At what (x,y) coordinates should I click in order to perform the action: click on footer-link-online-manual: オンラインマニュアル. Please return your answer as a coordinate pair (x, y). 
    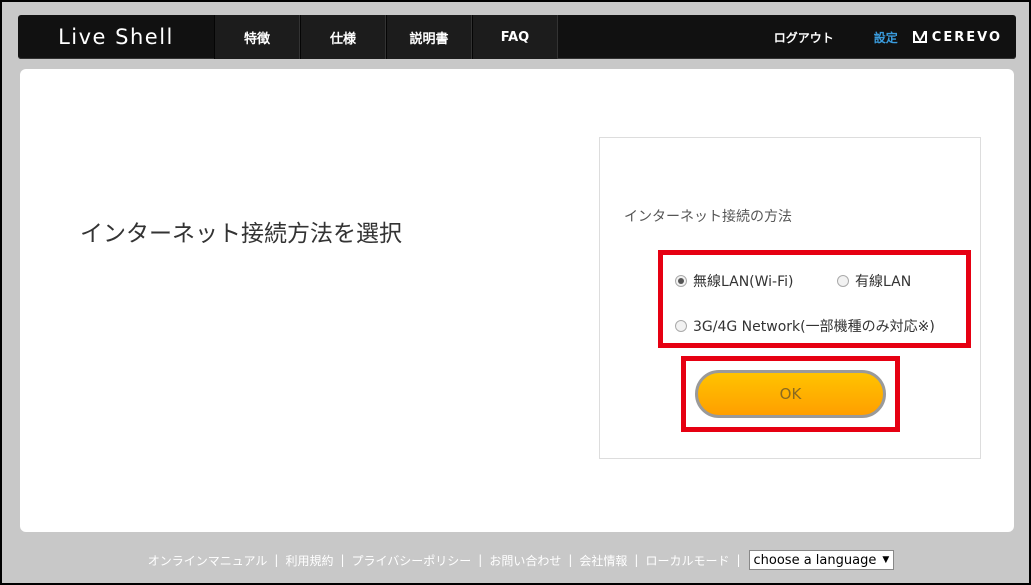
    Looking at the image, I should click on (208, 560).